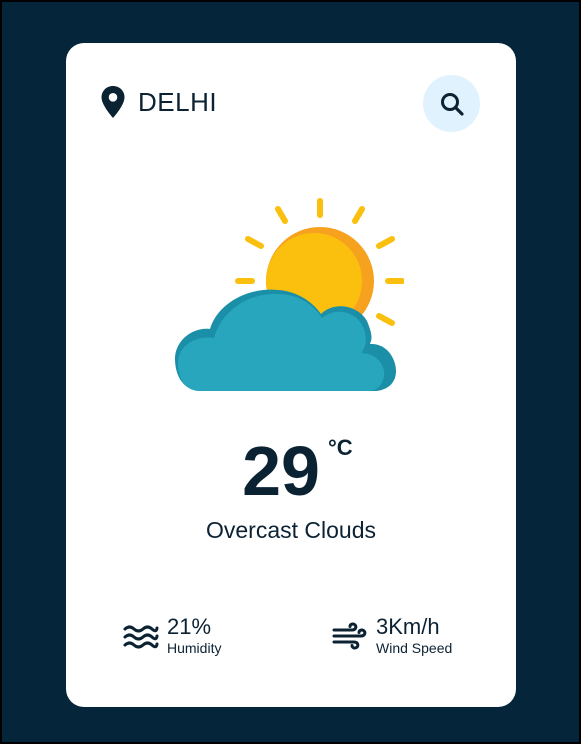  Describe the element at coordinates (408, 626) in the screenshot. I see `wind-speed-value: 3Km/h` at that location.